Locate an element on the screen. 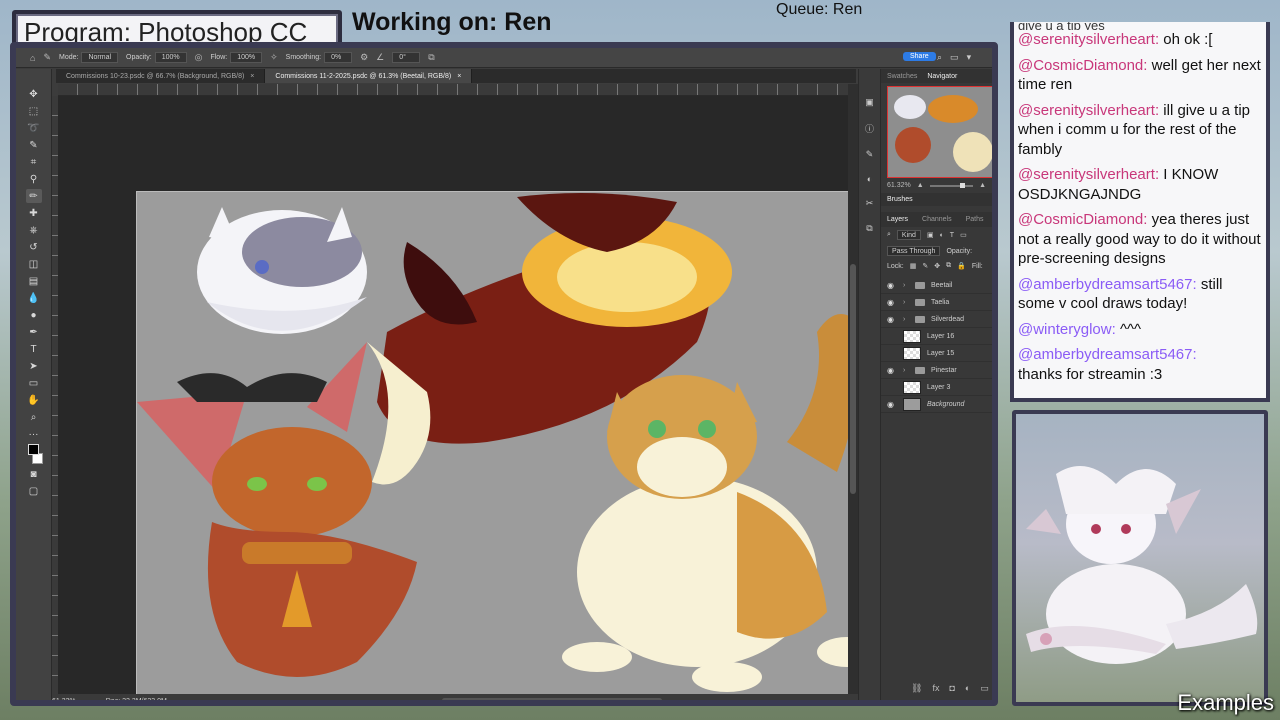  layer-row: Layer 3 is located at coordinates (936, 387).